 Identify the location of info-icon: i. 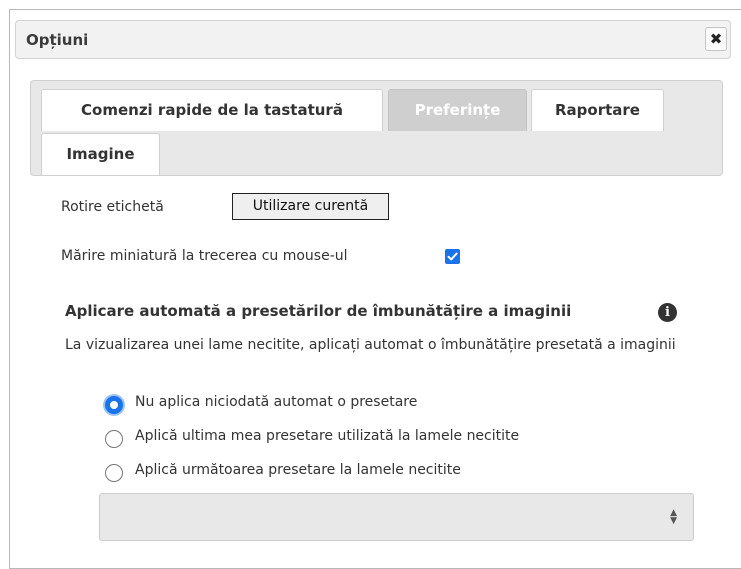
(667, 312).